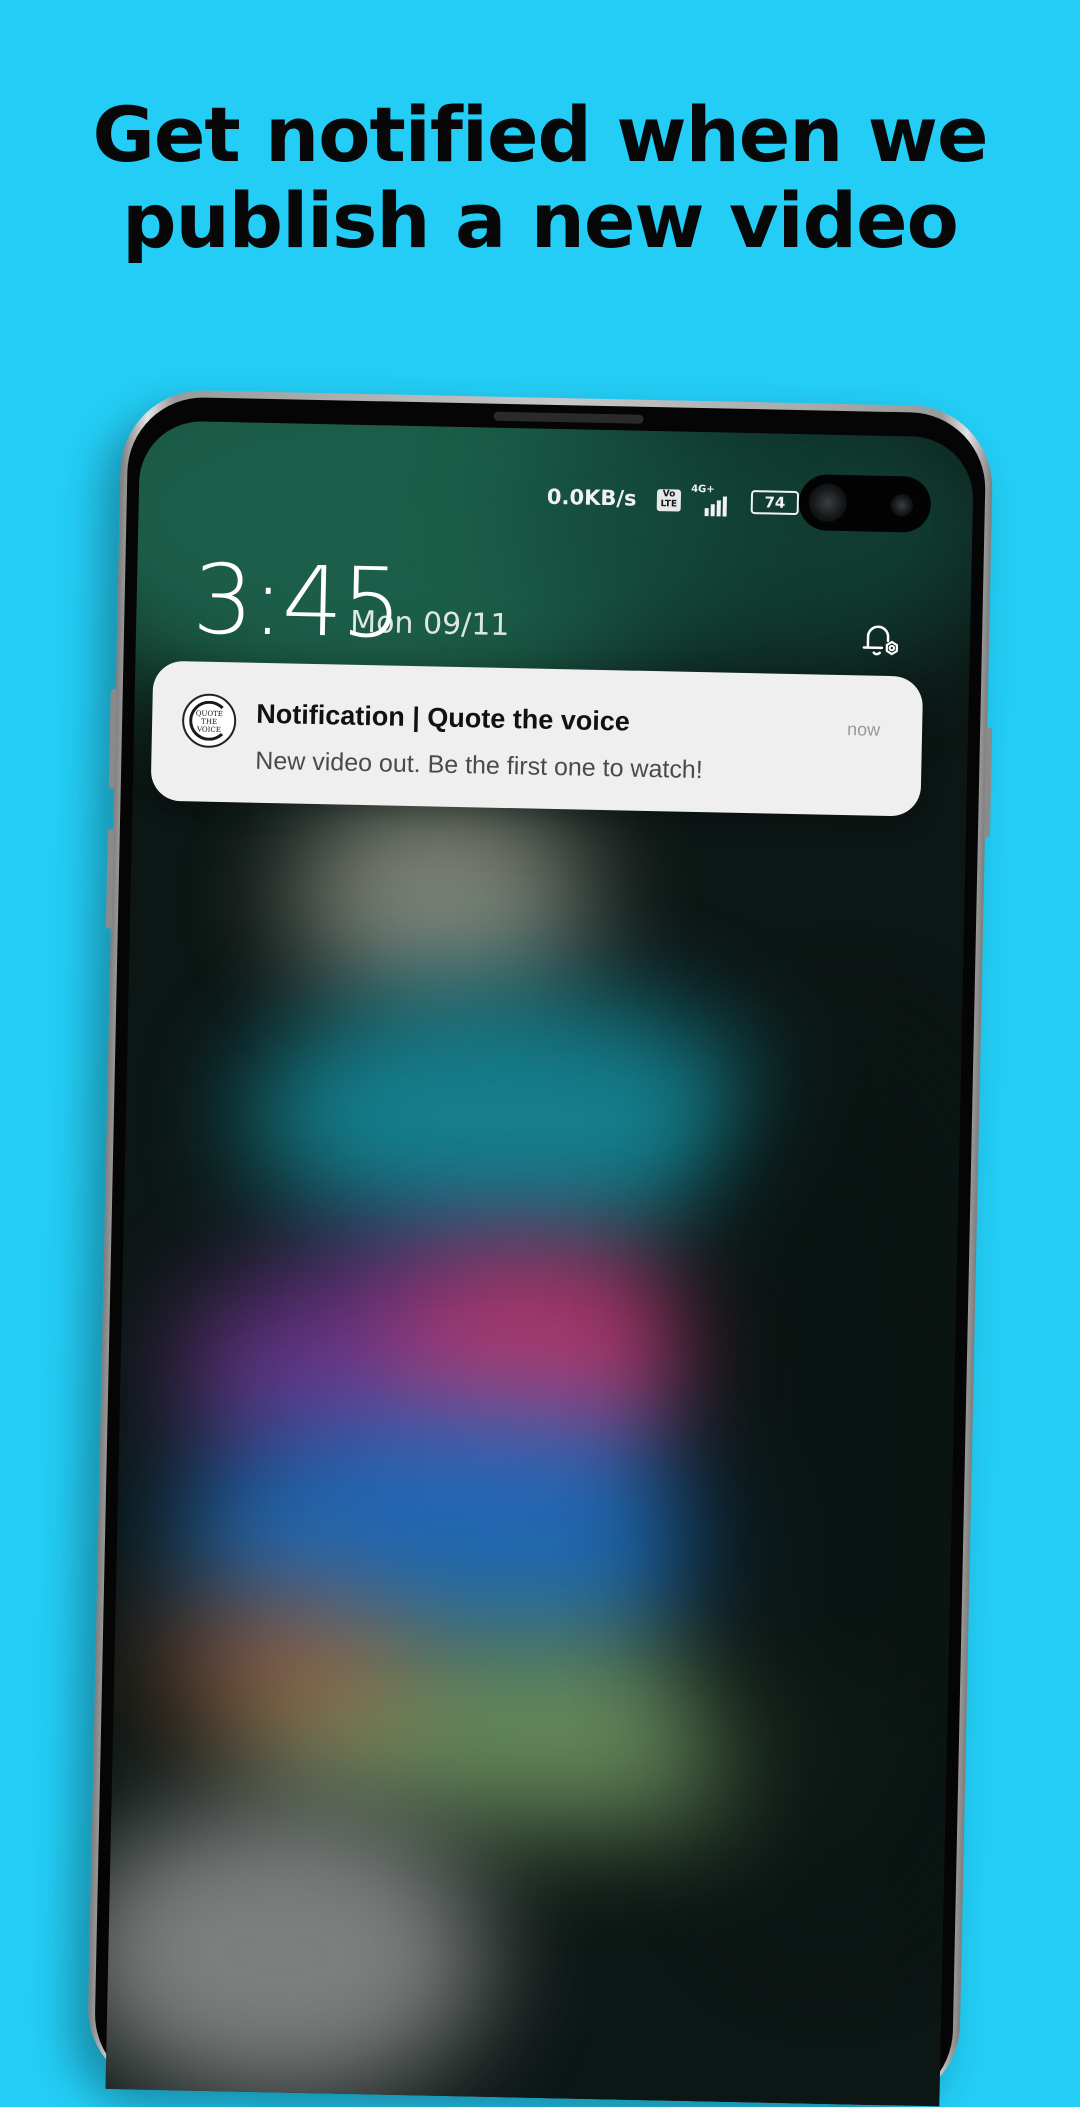 The width and height of the screenshot is (1080, 2107). I want to click on battery-icon: 74, so click(775, 503).